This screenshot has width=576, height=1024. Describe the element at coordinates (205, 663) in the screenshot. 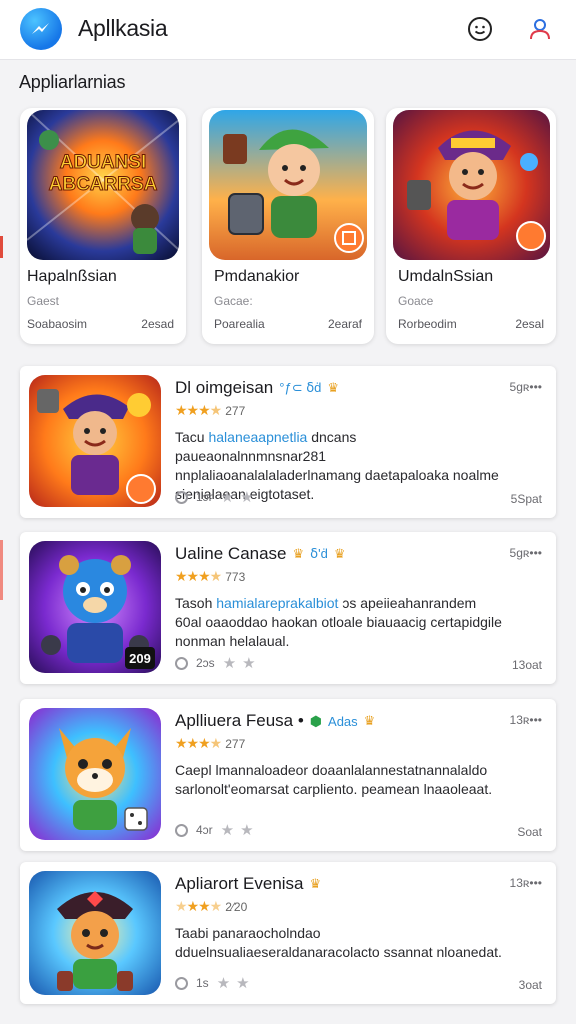

I see `footer-text: 2ɔs` at that location.